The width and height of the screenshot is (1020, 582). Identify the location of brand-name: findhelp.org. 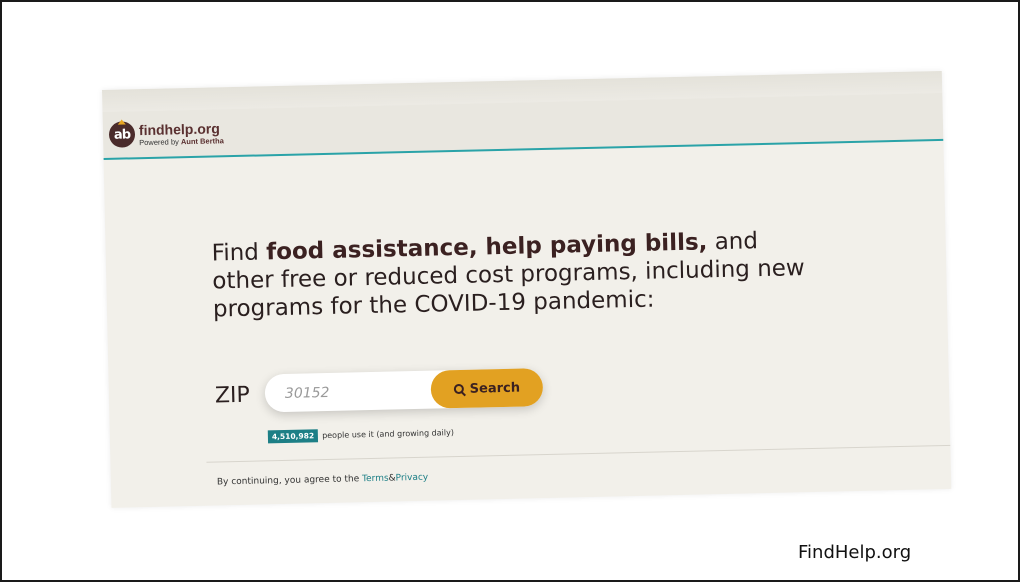
(179, 129).